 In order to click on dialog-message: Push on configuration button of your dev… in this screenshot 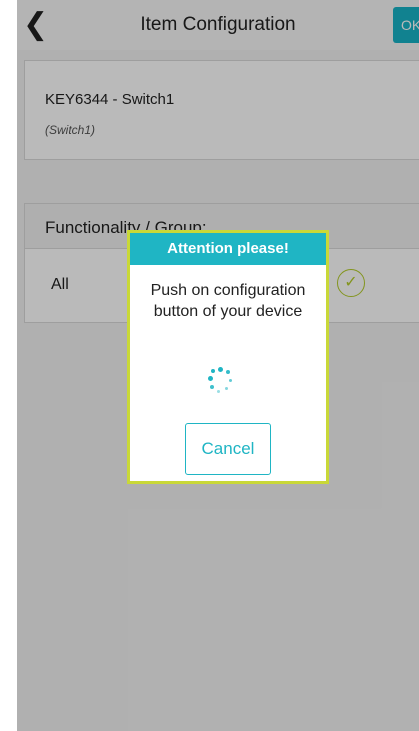, I will do `click(228, 301)`.